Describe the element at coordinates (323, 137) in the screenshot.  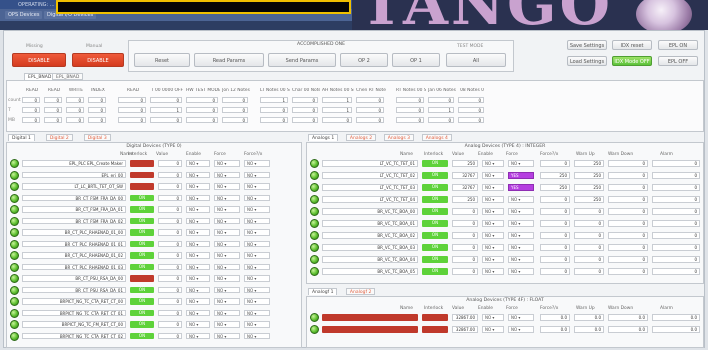
I see `tab-analog-1: Analogs 1` at that location.